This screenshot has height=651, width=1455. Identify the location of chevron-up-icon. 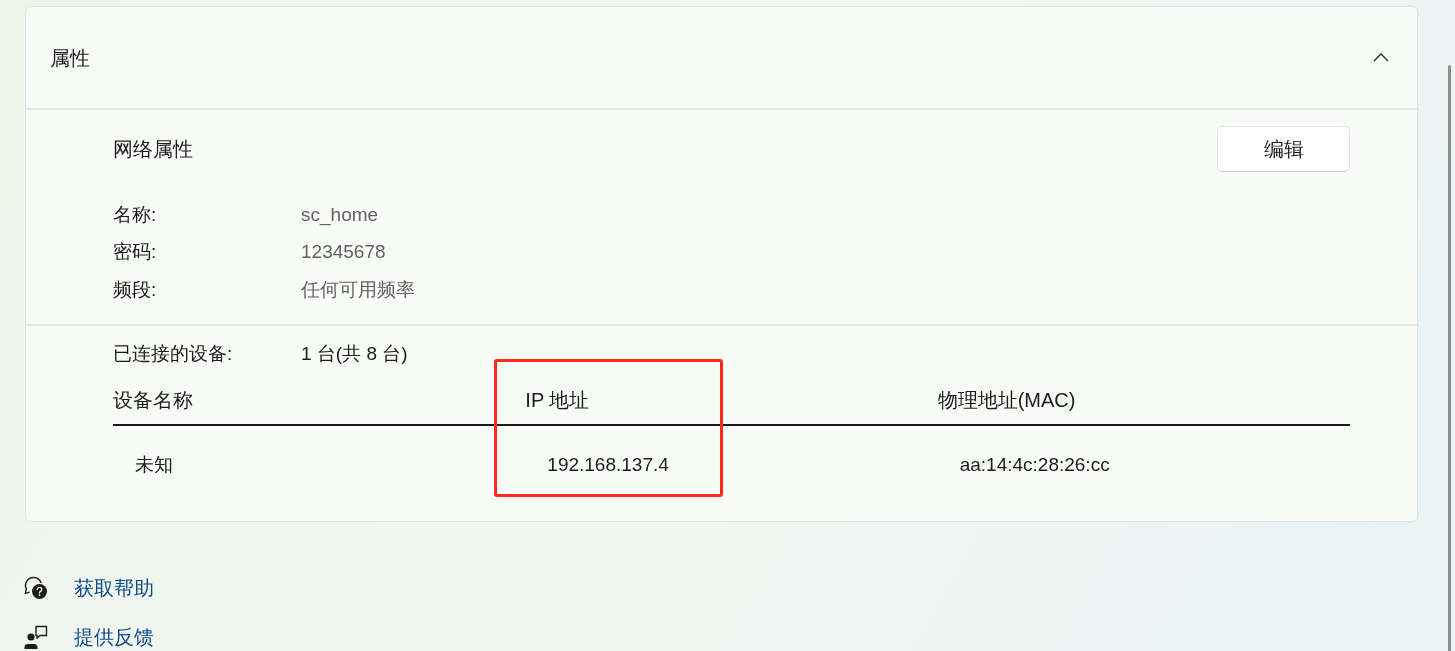
(1381, 57).